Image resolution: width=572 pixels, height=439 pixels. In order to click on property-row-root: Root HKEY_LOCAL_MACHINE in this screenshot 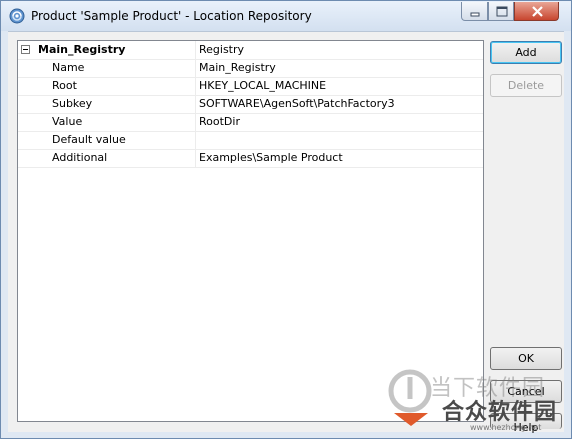, I will do `click(250, 86)`.